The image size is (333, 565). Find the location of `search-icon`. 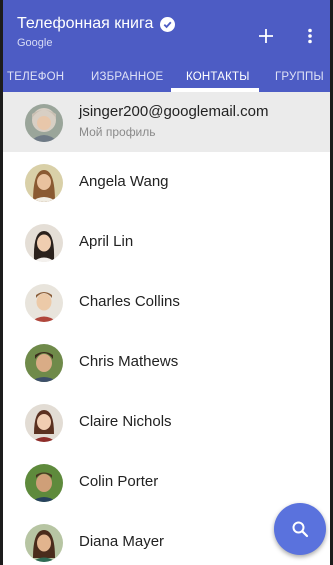

search-icon is located at coordinates (300, 529).